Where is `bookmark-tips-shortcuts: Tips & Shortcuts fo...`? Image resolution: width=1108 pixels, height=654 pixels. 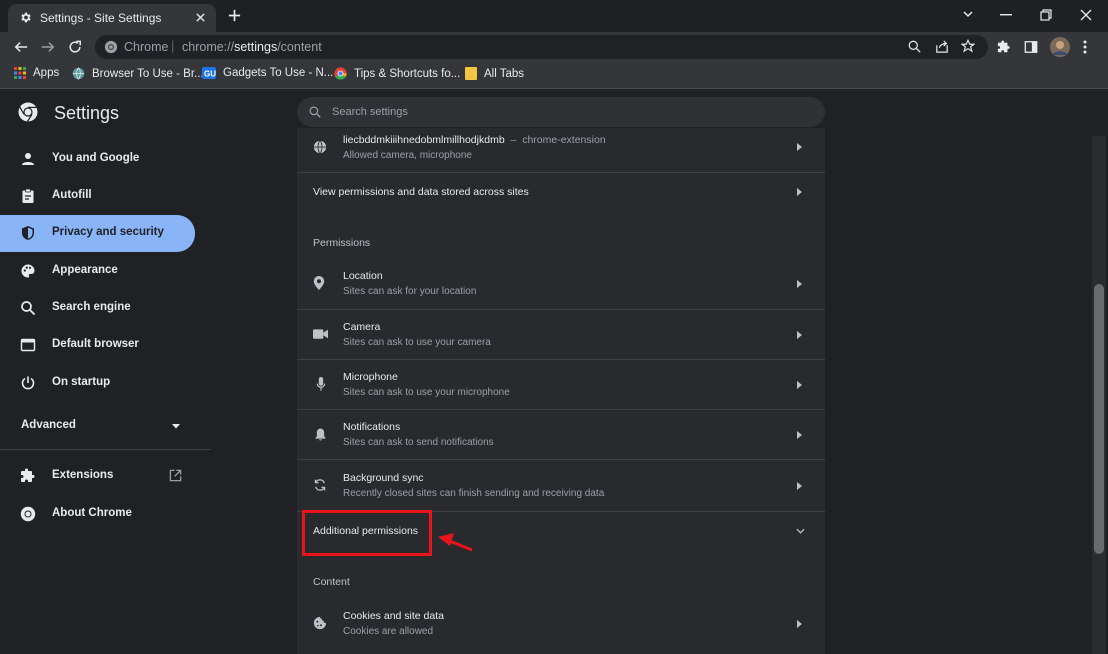
bookmark-tips-shortcuts: Tips & Shortcuts fo... is located at coordinates (397, 73).